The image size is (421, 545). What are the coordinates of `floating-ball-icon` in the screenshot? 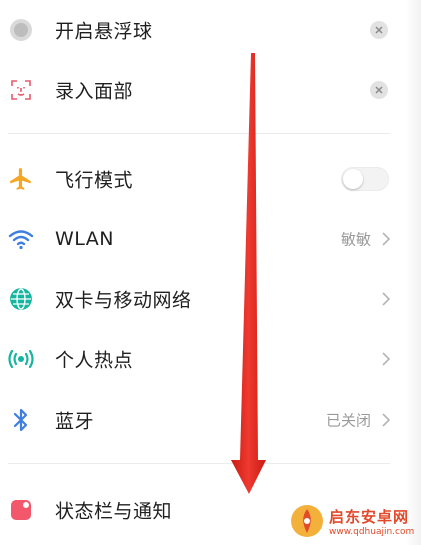 It's located at (21, 30).